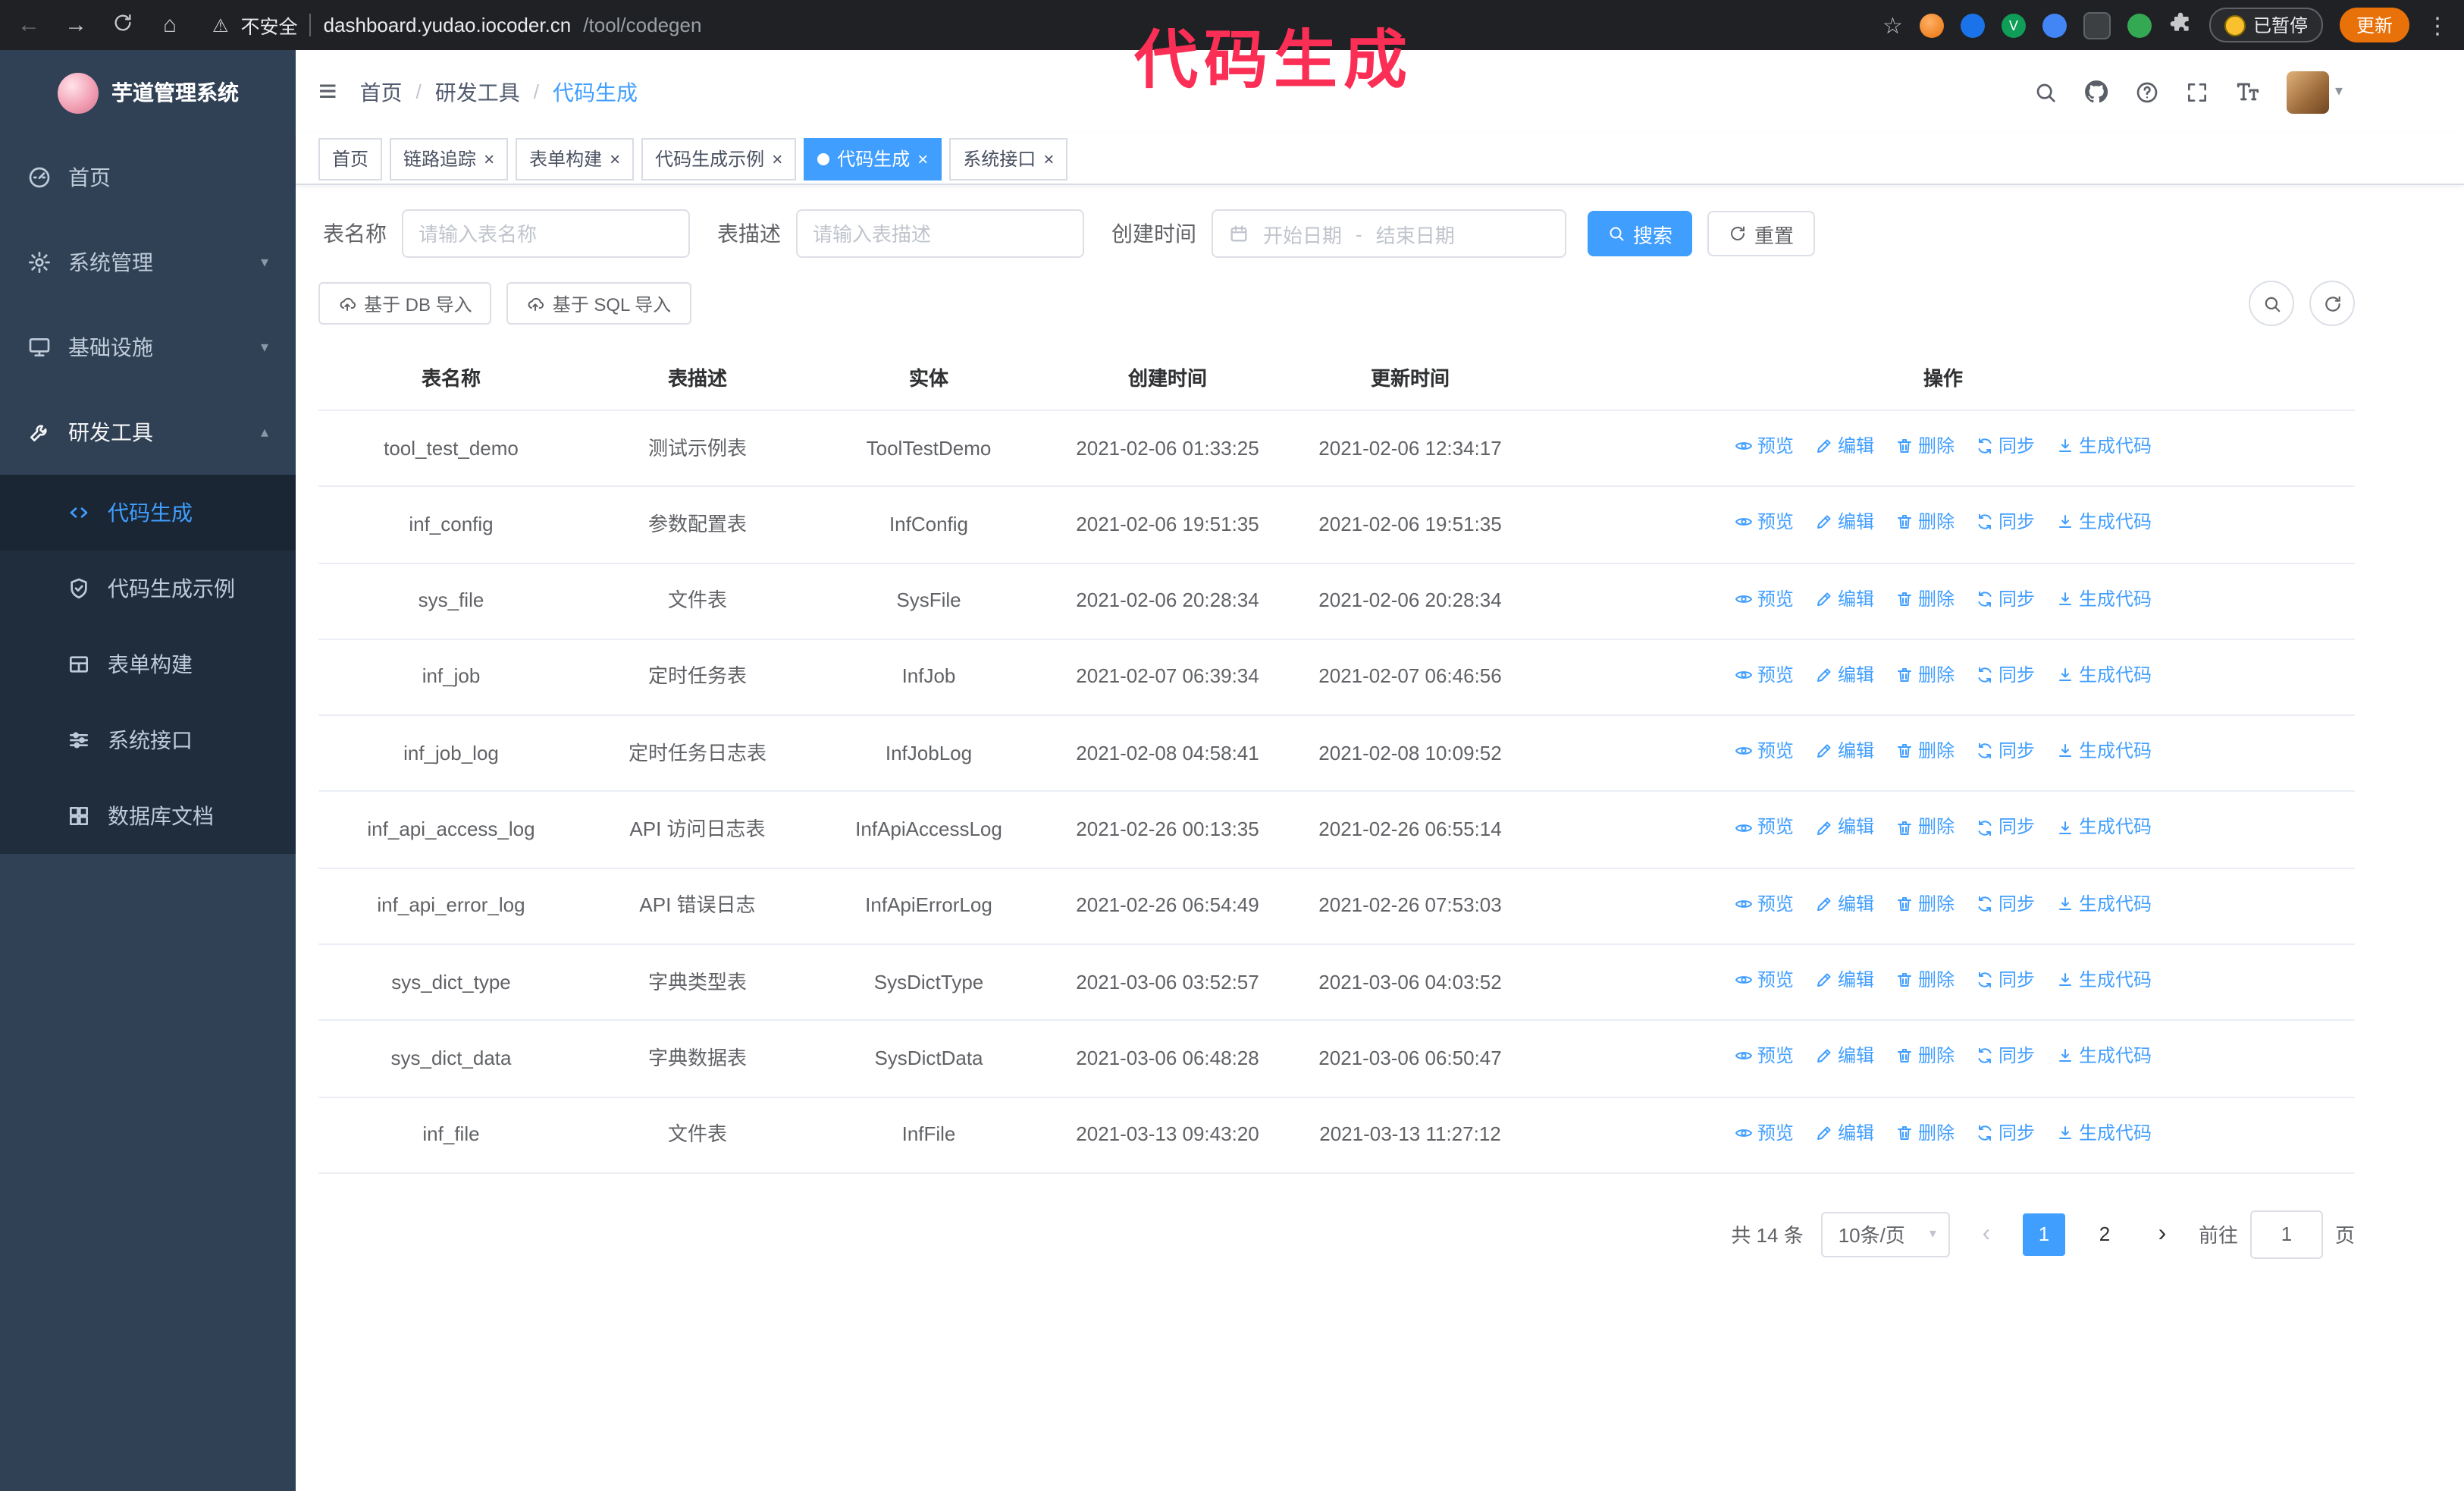 The width and height of the screenshot is (2464, 1491). What do you see at coordinates (2180, 25) in the screenshot?
I see `extensions-puzzle-icon` at bounding box center [2180, 25].